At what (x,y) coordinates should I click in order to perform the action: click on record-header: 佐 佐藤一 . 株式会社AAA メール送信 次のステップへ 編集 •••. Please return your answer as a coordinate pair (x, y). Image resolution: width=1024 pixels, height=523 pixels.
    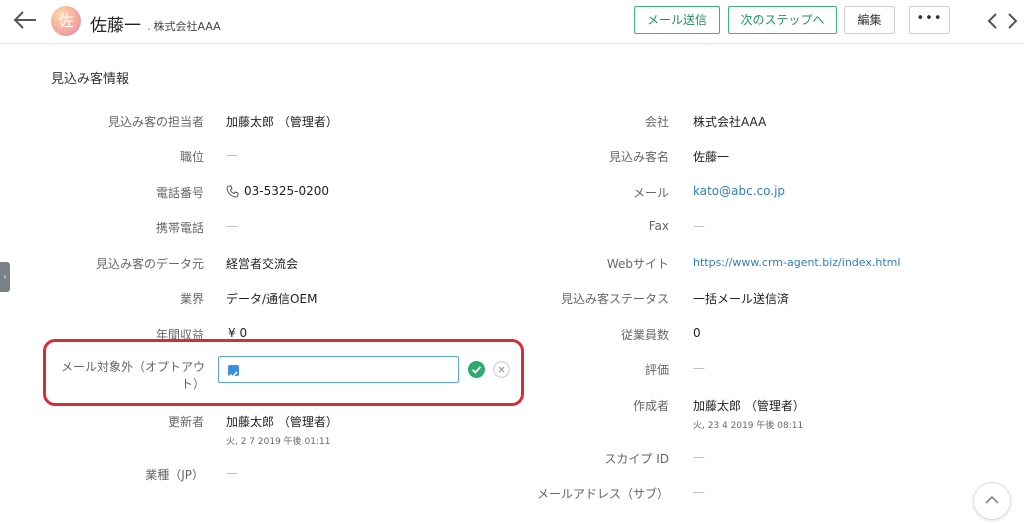
    Looking at the image, I should click on (512, 22).